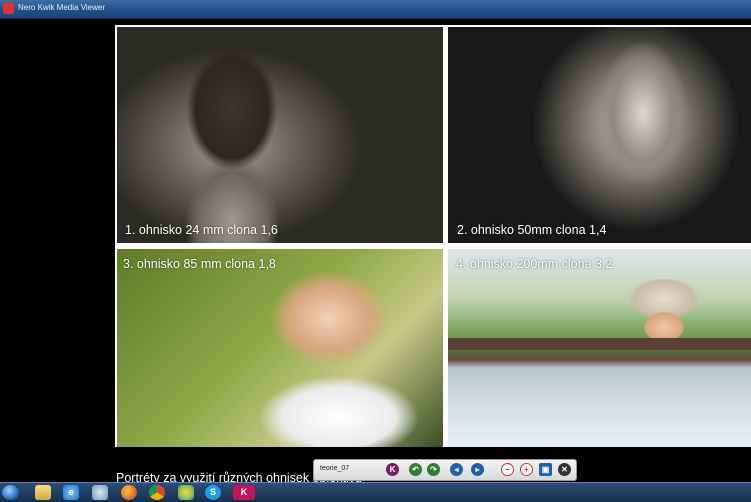 This screenshot has height=502, width=751. I want to click on current-filename: teorie_07, so click(335, 468).